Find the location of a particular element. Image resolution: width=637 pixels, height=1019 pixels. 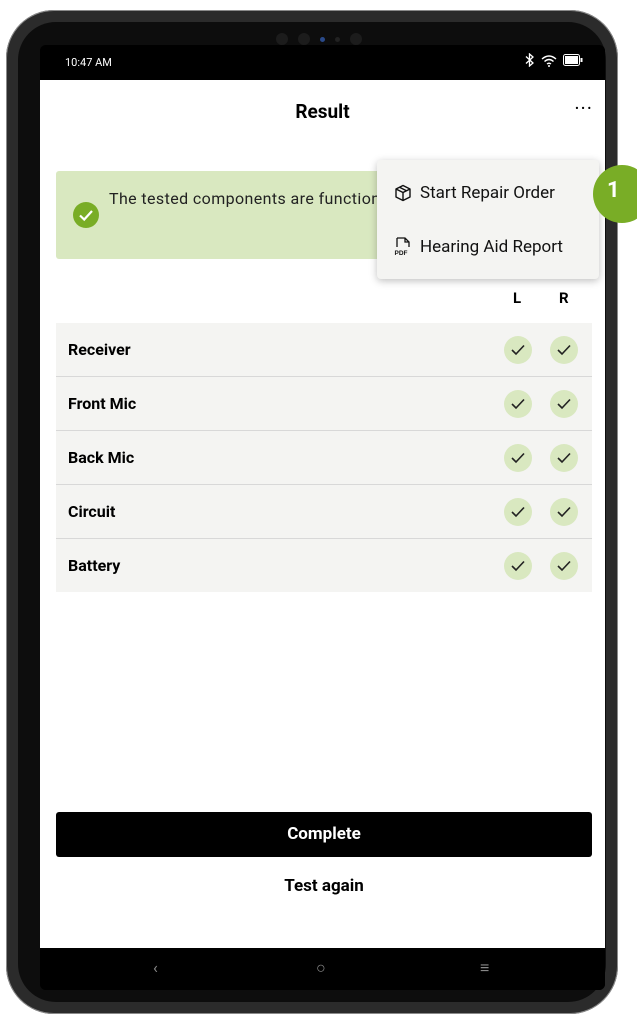

component-name: Back Mic is located at coordinates (101, 457).